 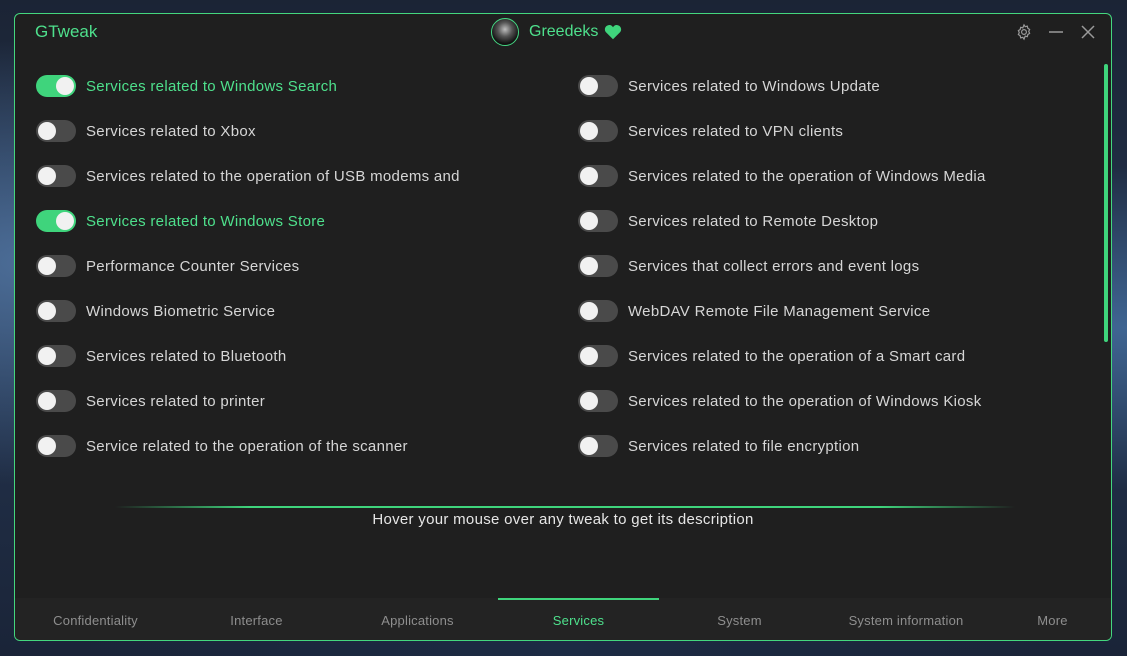 What do you see at coordinates (1051, 619) in the screenshot?
I see `tab-more: More` at bounding box center [1051, 619].